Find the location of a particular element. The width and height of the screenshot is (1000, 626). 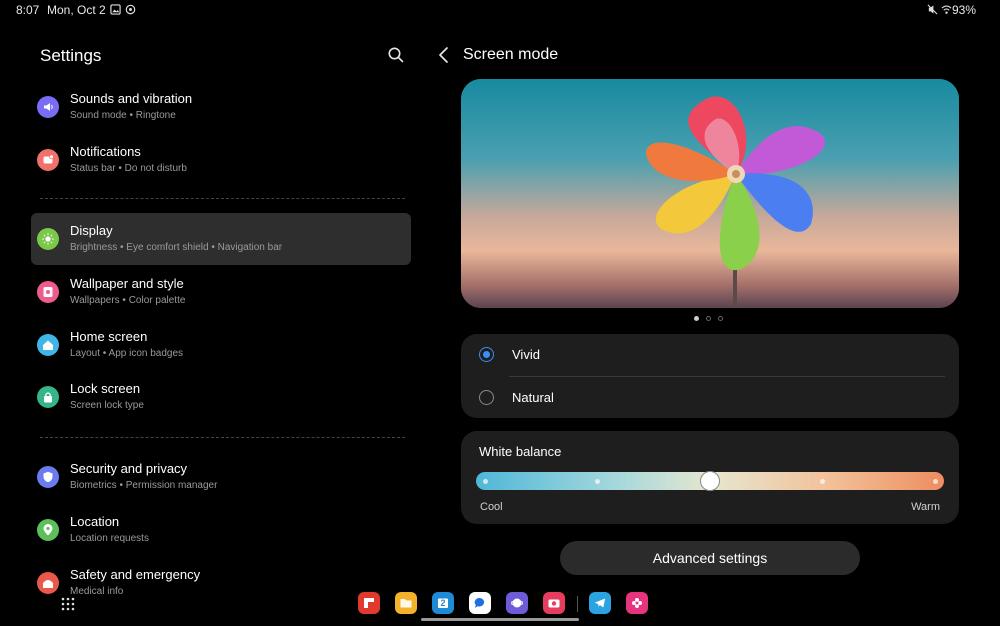

menu-item-subtitle: Layout • App icon badges is located at coordinates (127, 353).